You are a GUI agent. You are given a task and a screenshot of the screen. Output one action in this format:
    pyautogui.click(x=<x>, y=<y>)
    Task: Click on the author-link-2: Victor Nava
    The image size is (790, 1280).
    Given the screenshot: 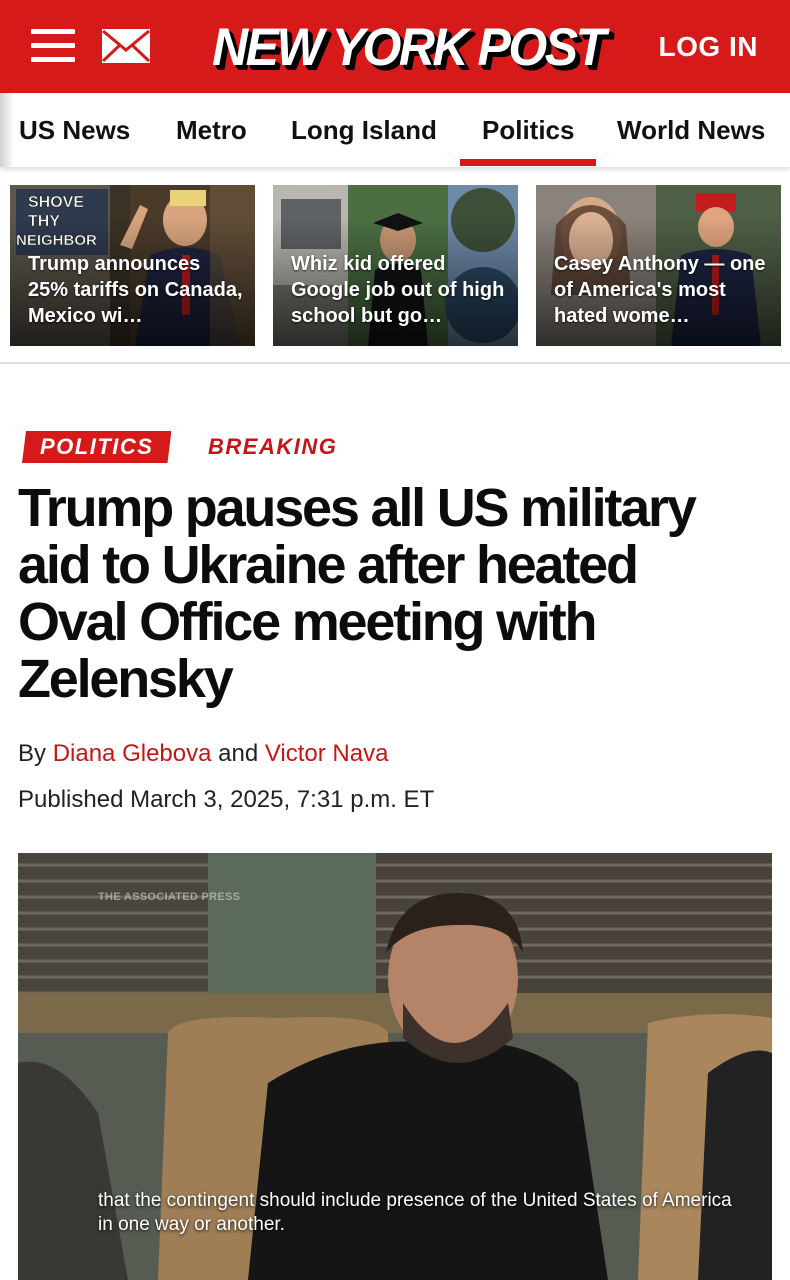 What is the action you would take?
    pyautogui.click(x=327, y=753)
    